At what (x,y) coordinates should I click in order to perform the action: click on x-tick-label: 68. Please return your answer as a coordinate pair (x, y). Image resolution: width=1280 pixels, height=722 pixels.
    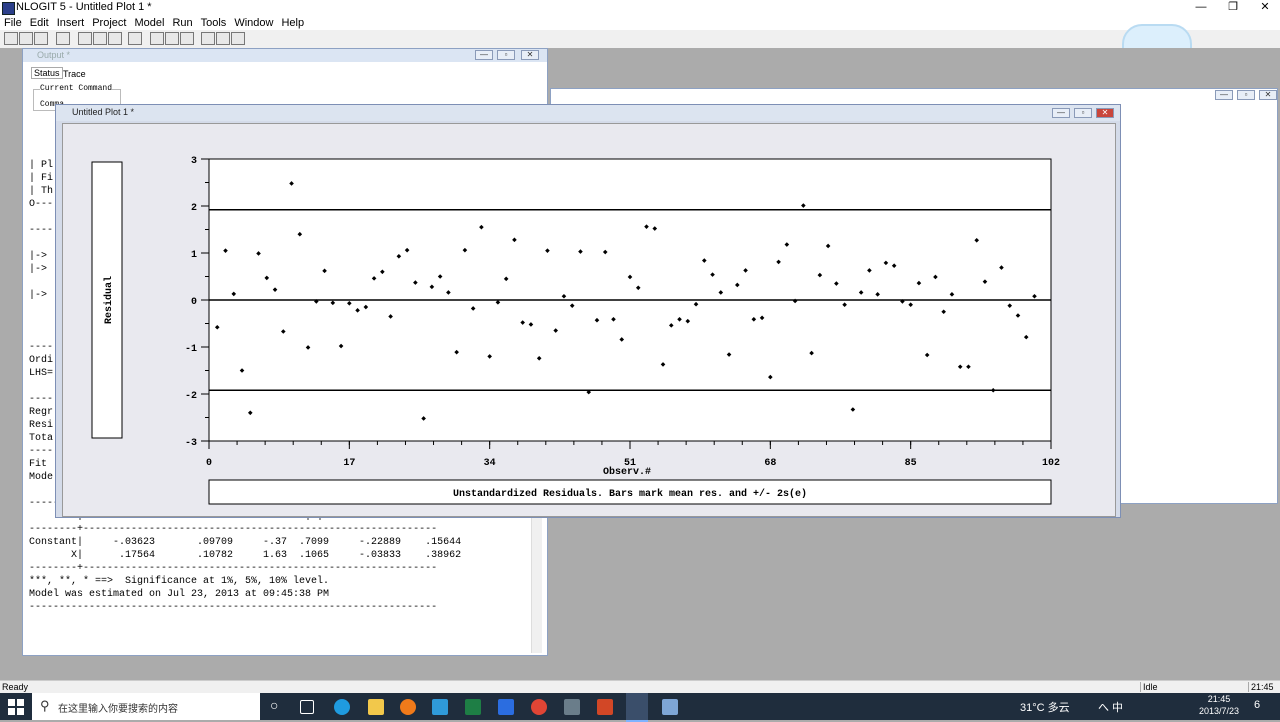
    Looking at the image, I should click on (770, 463).